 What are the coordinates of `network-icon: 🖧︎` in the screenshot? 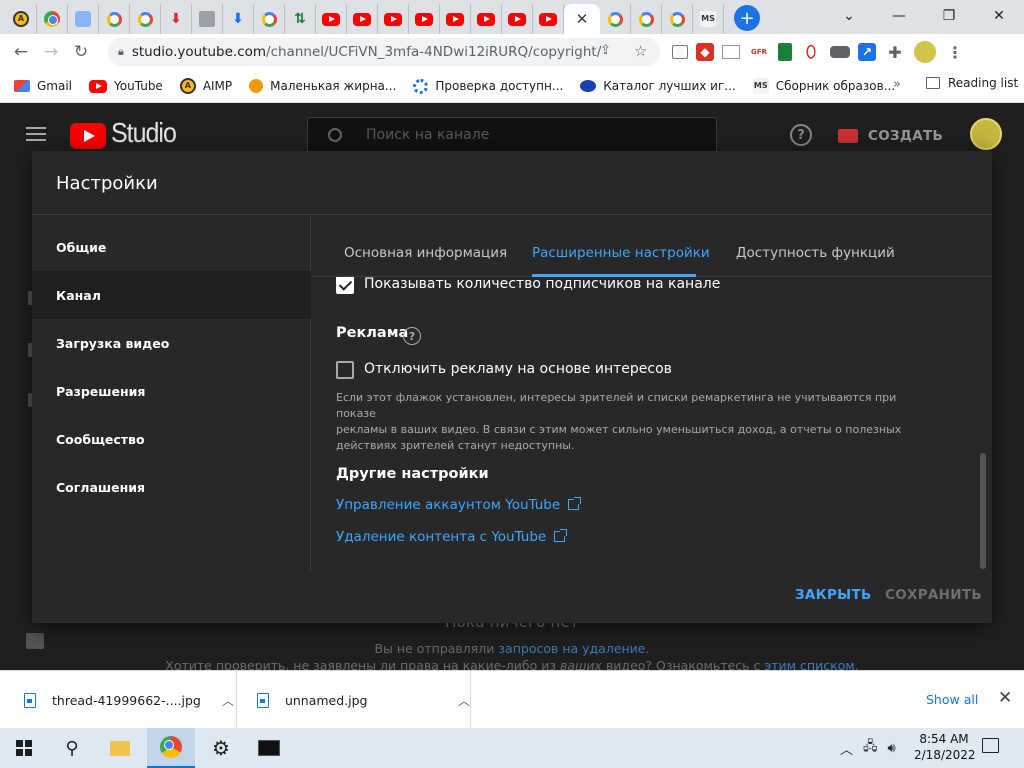 It's located at (870, 748).